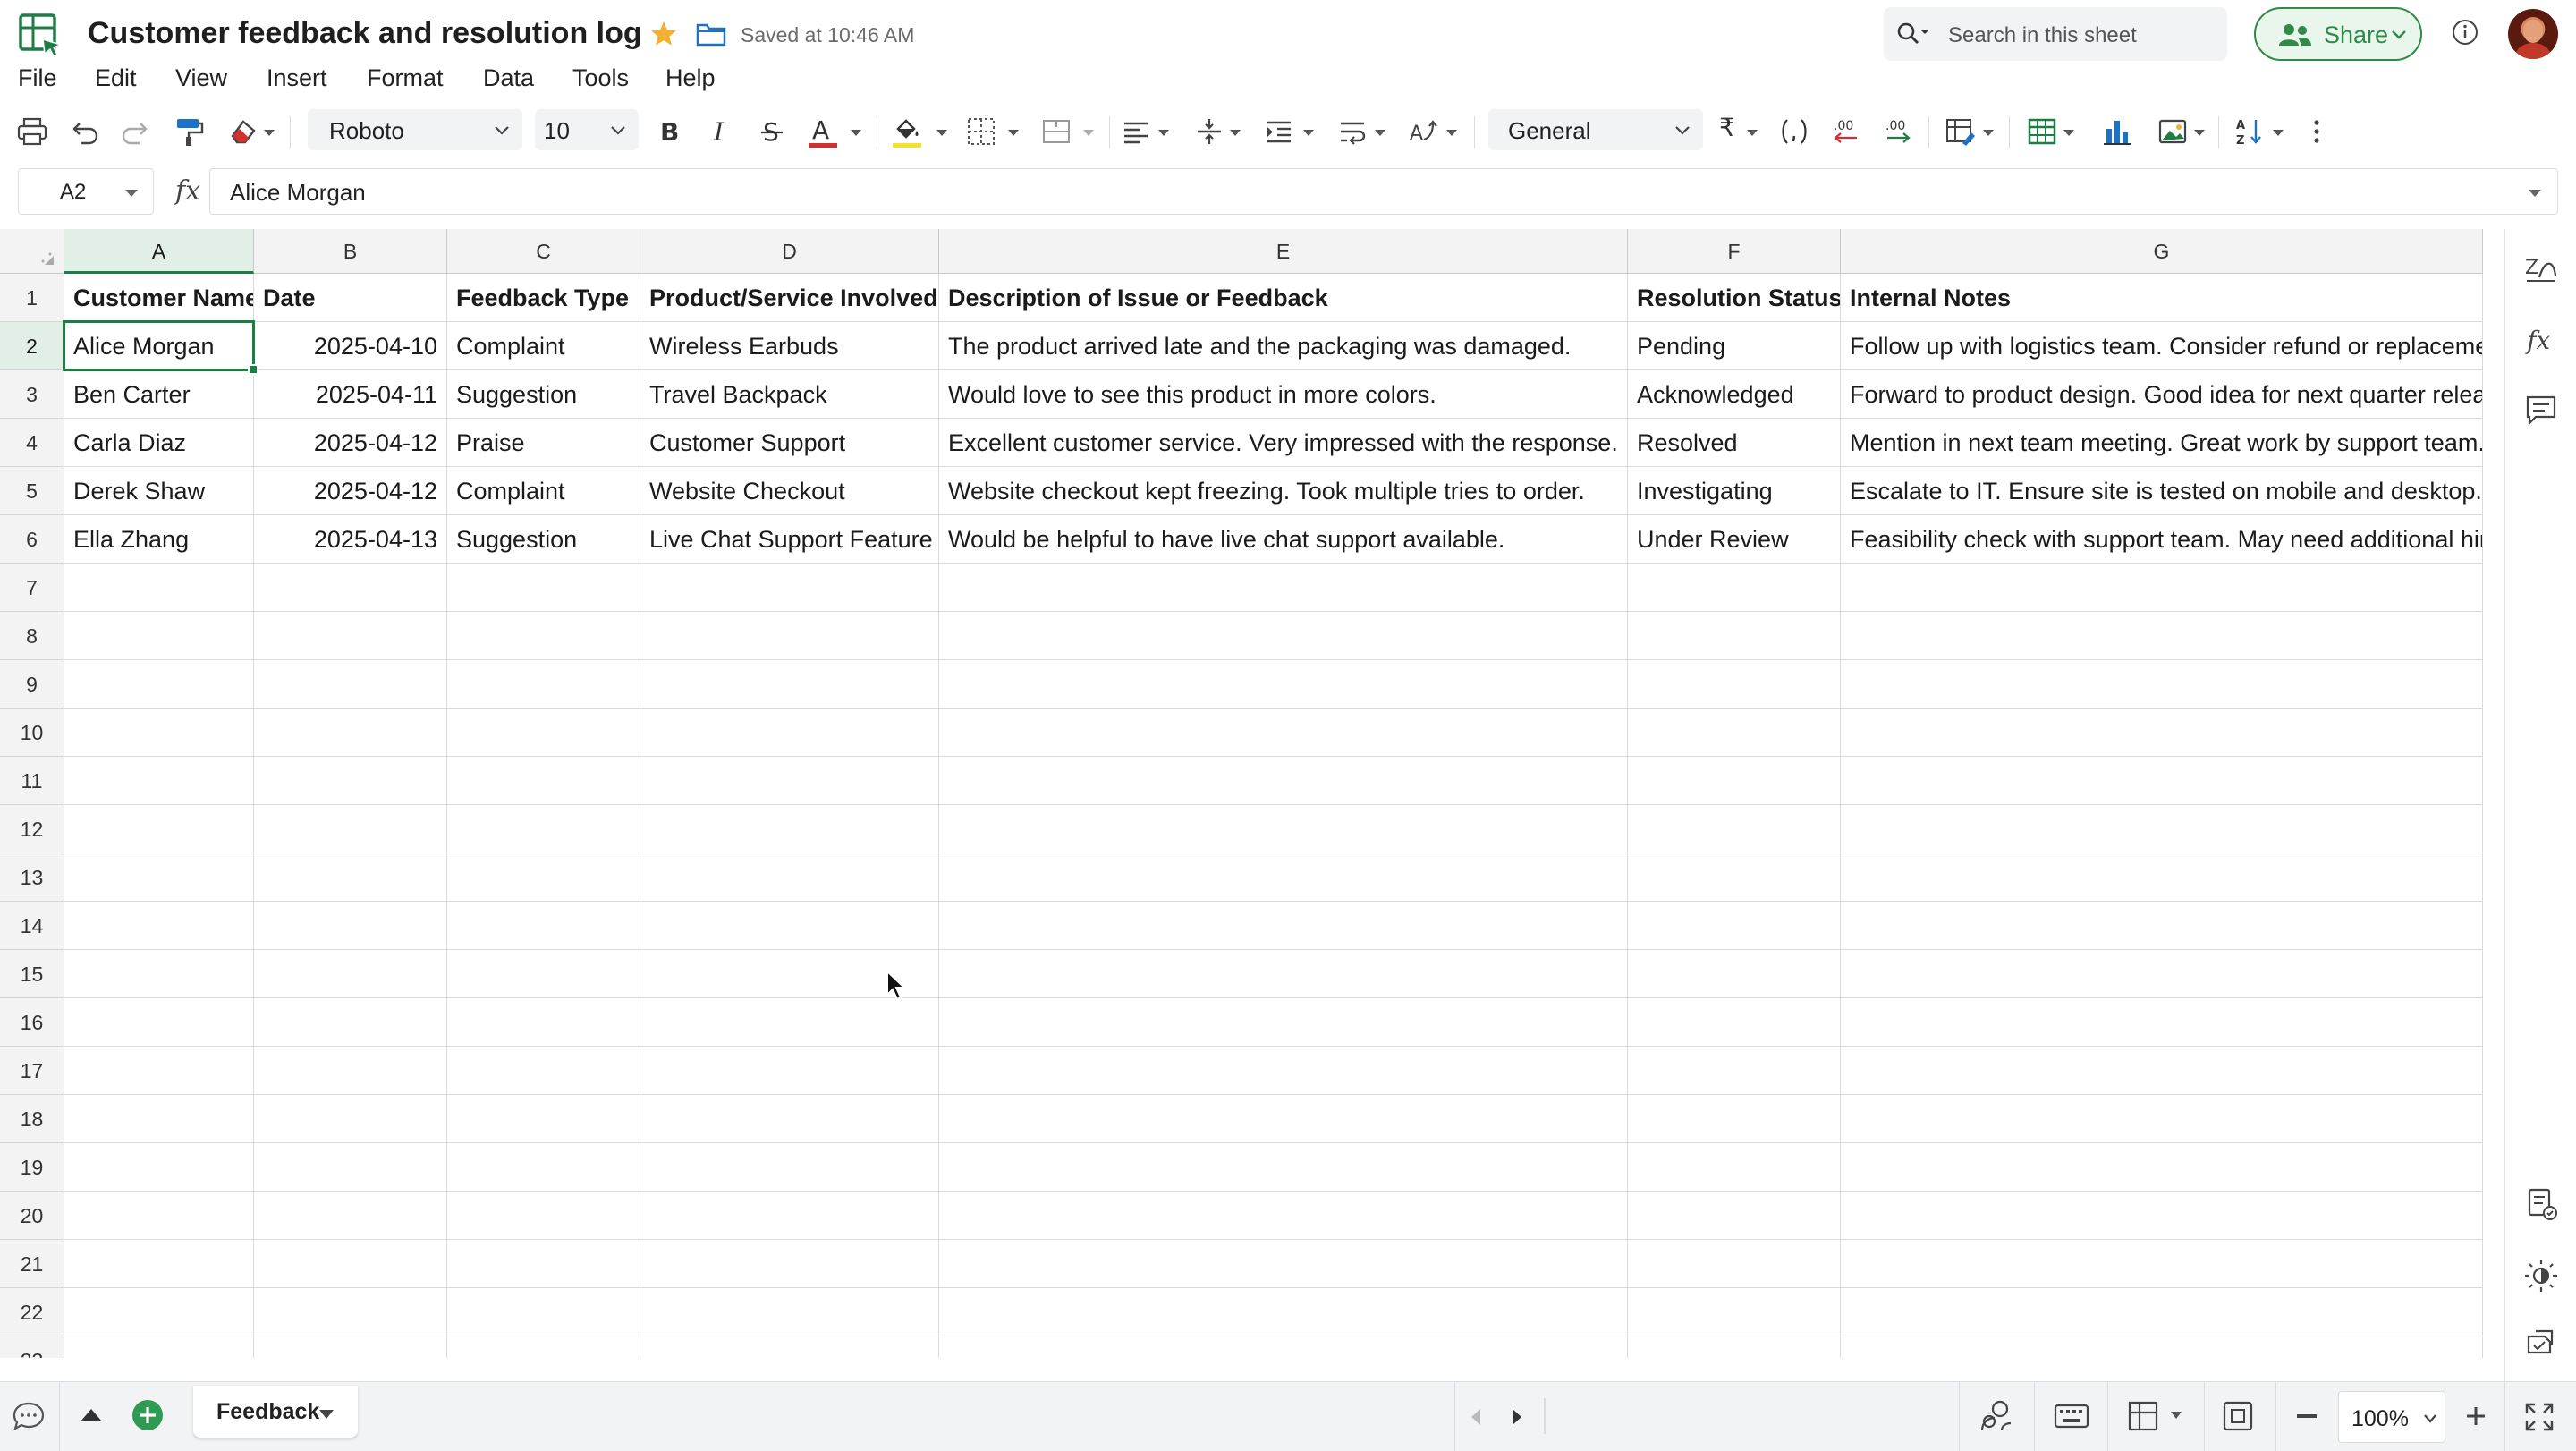  I want to click on redo-icon, so click(136, 132).